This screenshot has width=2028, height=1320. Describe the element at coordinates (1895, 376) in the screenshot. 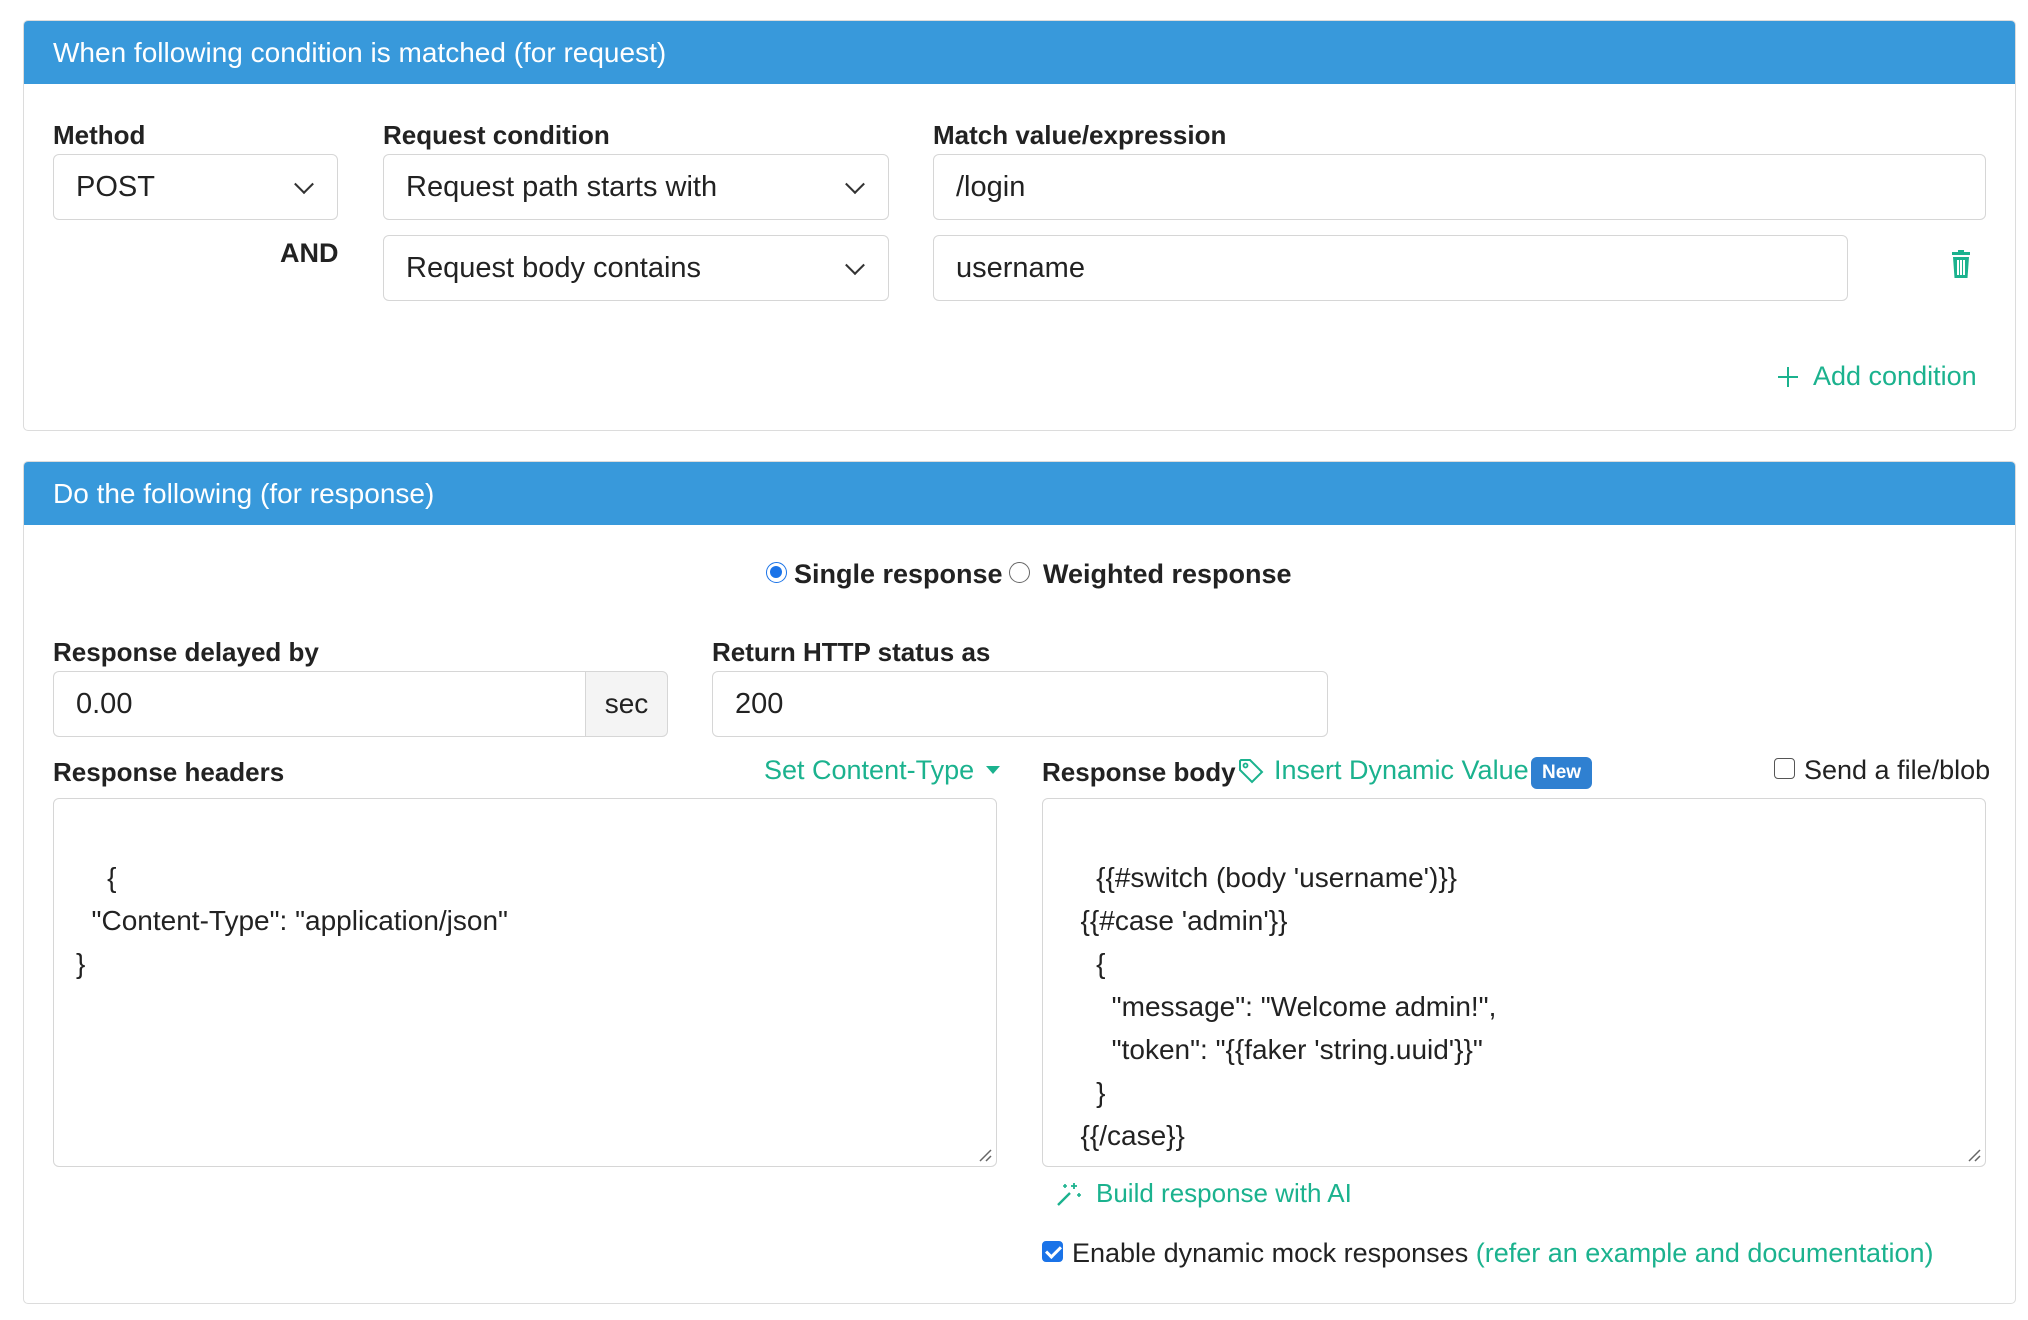

I see `add-condition-label: Add condition` at that location.